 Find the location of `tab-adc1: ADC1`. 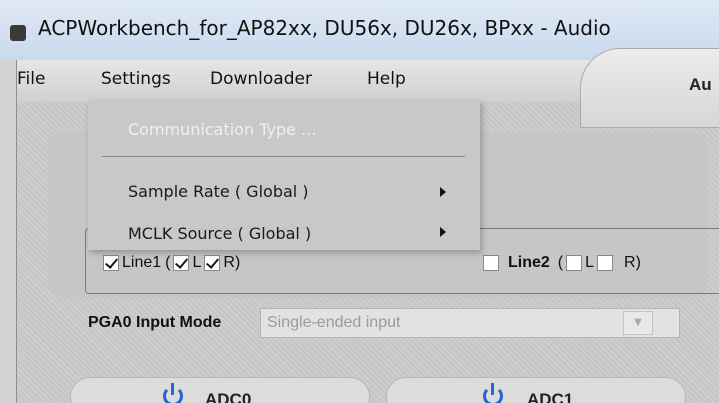

tab-adc1: ADC1 is located at coordinates (536, 390).